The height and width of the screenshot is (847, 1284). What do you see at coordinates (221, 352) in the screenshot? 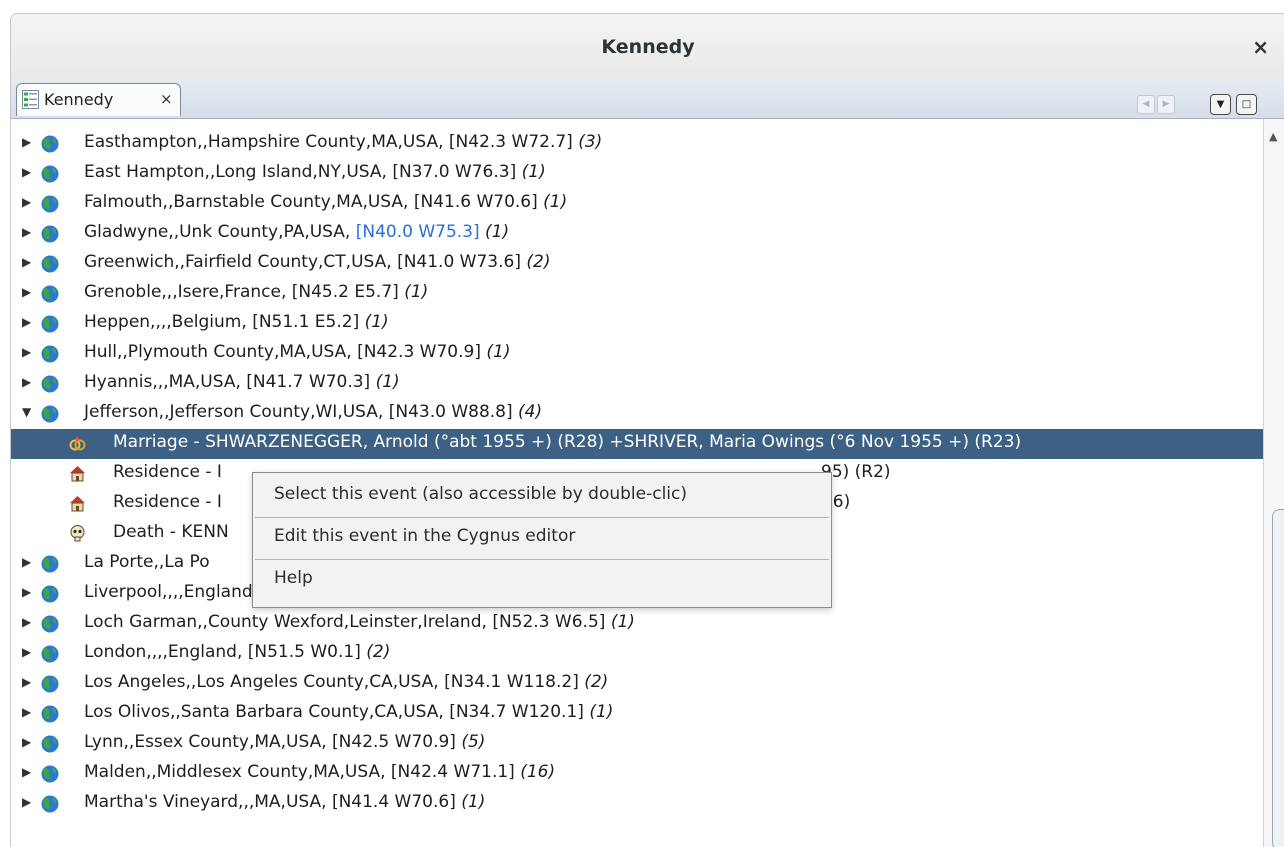
I see `place-name: Hull,,Plymouth County,MA,USA,` at bounding box center [221, 352].